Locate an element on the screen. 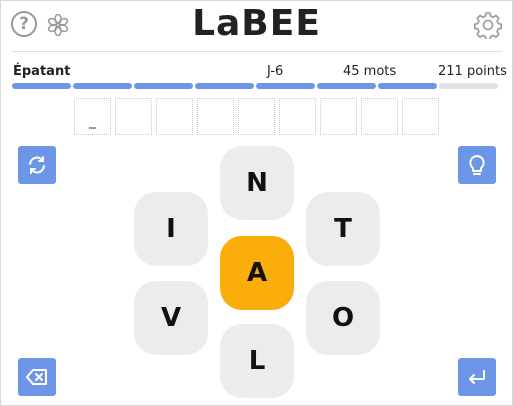 The height and width of the screenshot is (406, 513). shuffle-button is located at coordinates (37, 165).